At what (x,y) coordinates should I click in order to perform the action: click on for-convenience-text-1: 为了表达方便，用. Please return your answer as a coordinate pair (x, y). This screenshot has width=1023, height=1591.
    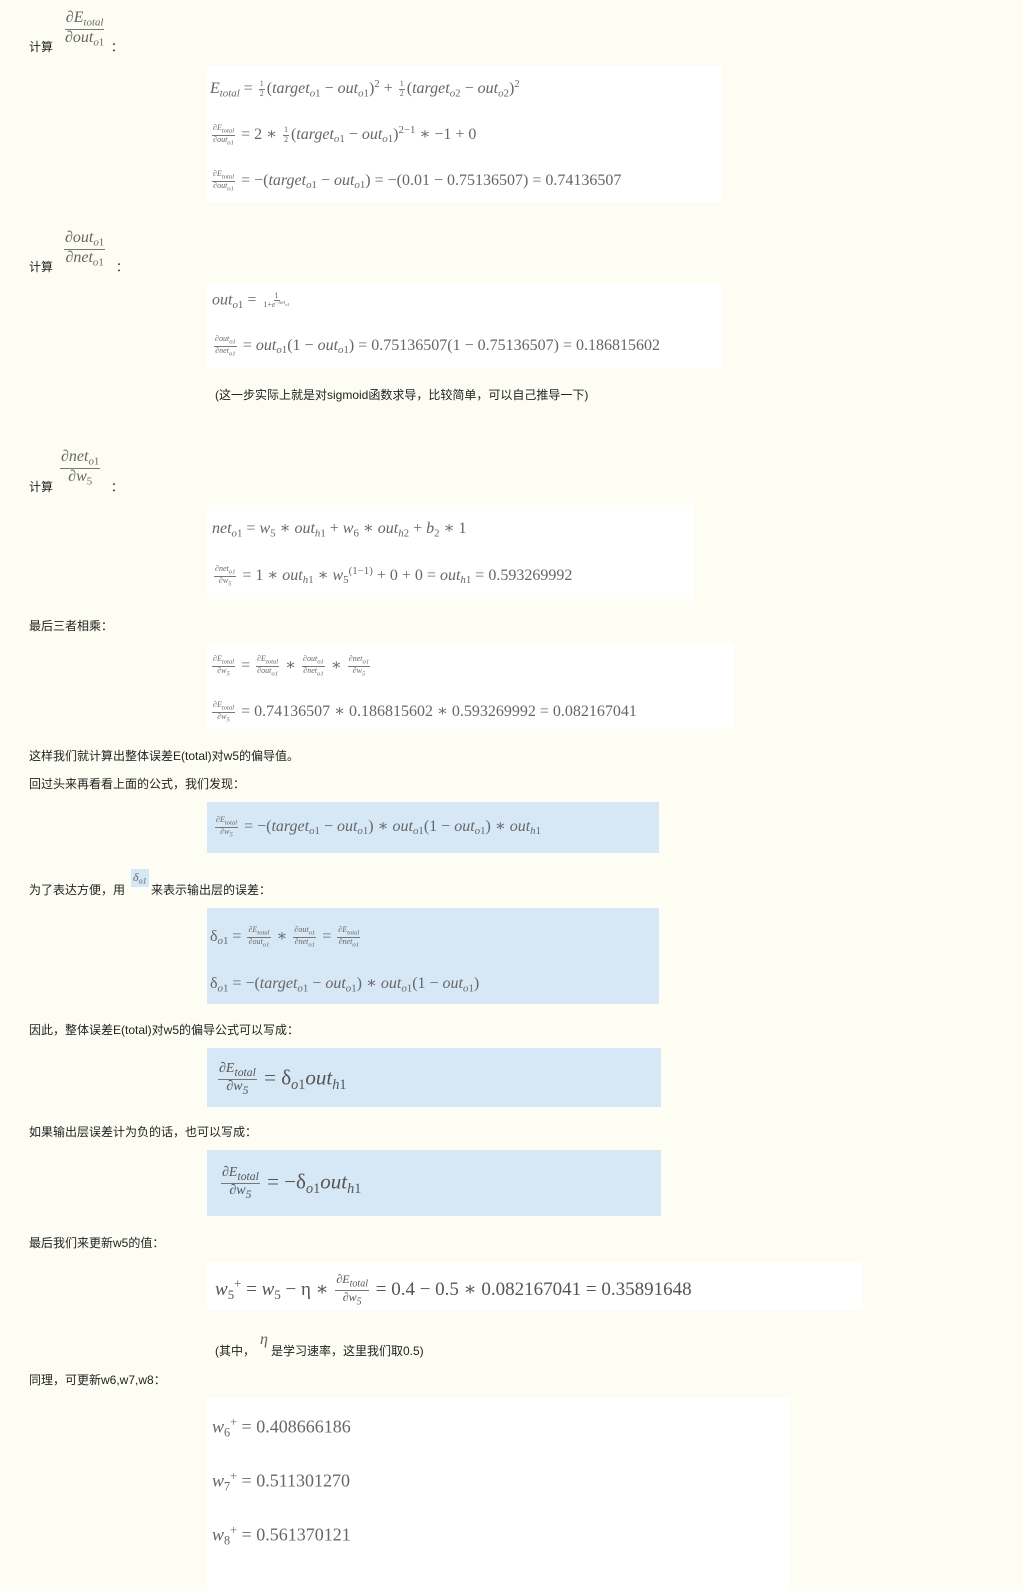
    Looking at the image, I should click on (77, 890).